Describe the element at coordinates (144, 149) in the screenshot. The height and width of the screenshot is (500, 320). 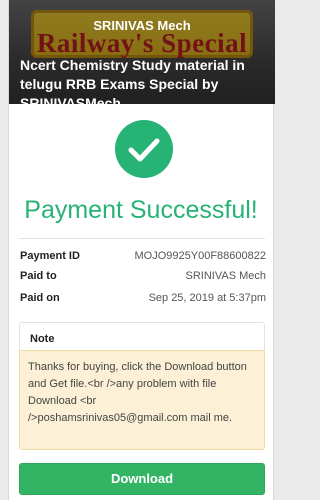
I see `success-check-icon` at that location.